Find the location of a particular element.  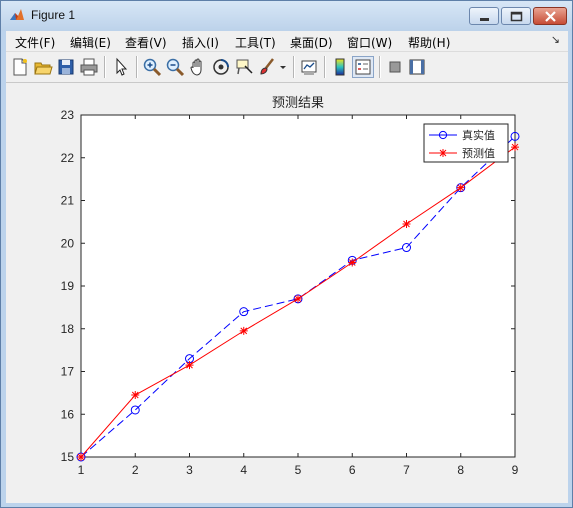

window-title: Figure 1 is located at coordinates (53, 15).